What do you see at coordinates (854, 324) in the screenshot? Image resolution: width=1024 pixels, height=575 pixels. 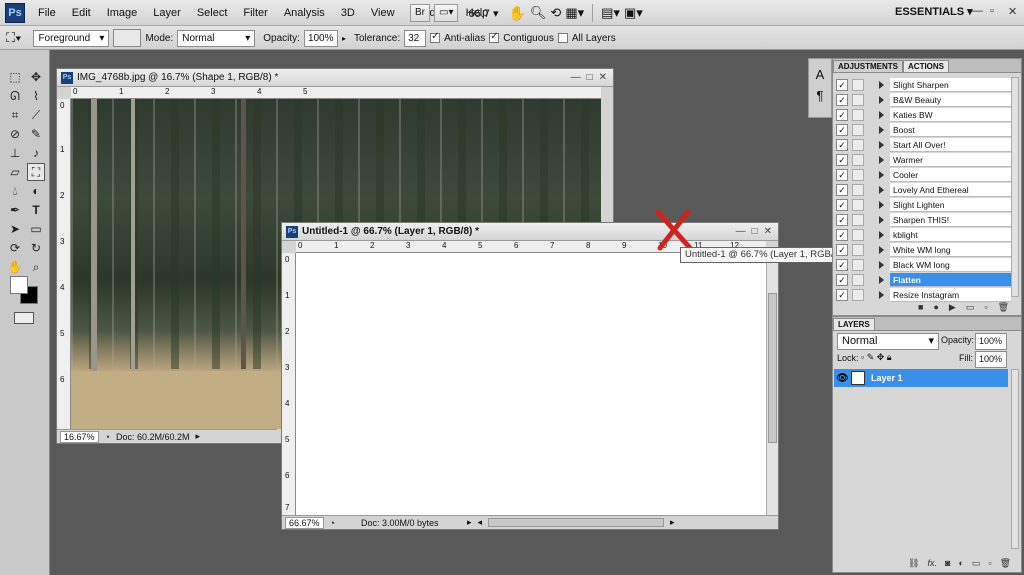 I see `tab-layers: LAYERS` at bounding box center [854, 324].